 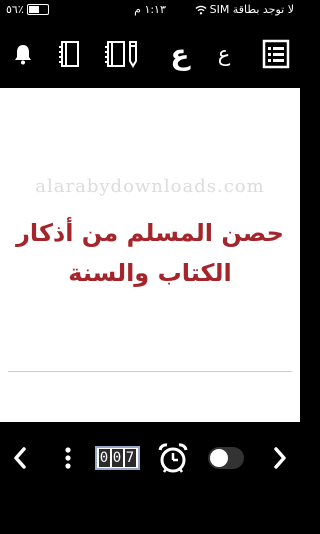 I want to click on font-size-increase-button: ع, so click(x=180, y=54).